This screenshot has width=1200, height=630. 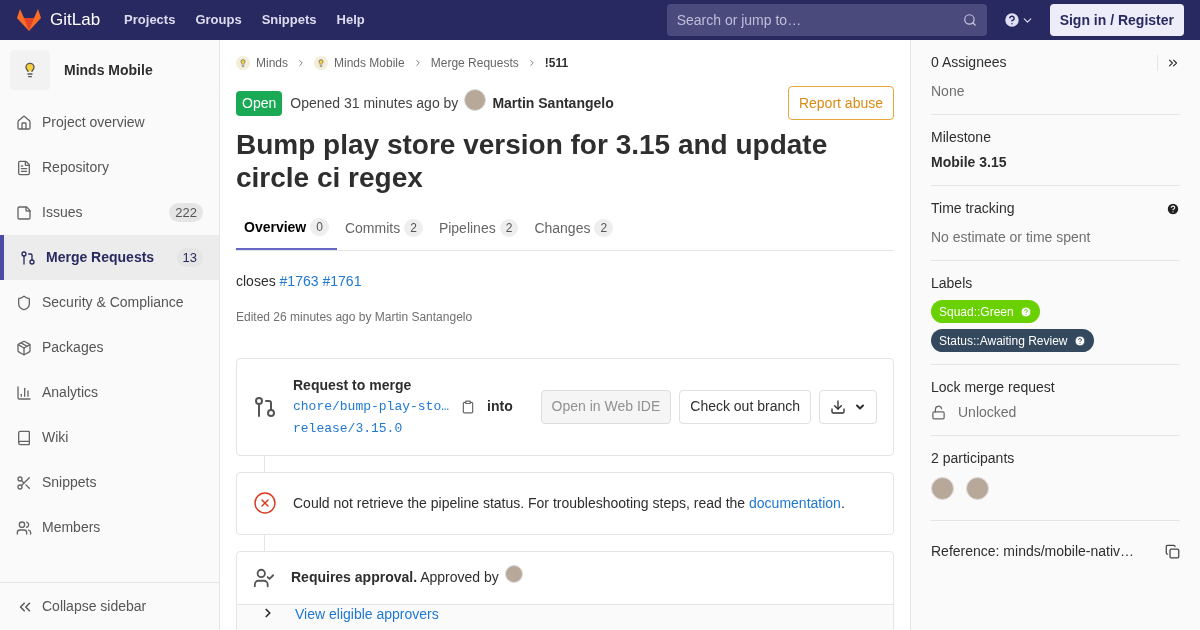 What do you see at coordinates (574, 228) in the screenshot?
I see `tab: Changes 2` at bounding box center [574, 228].